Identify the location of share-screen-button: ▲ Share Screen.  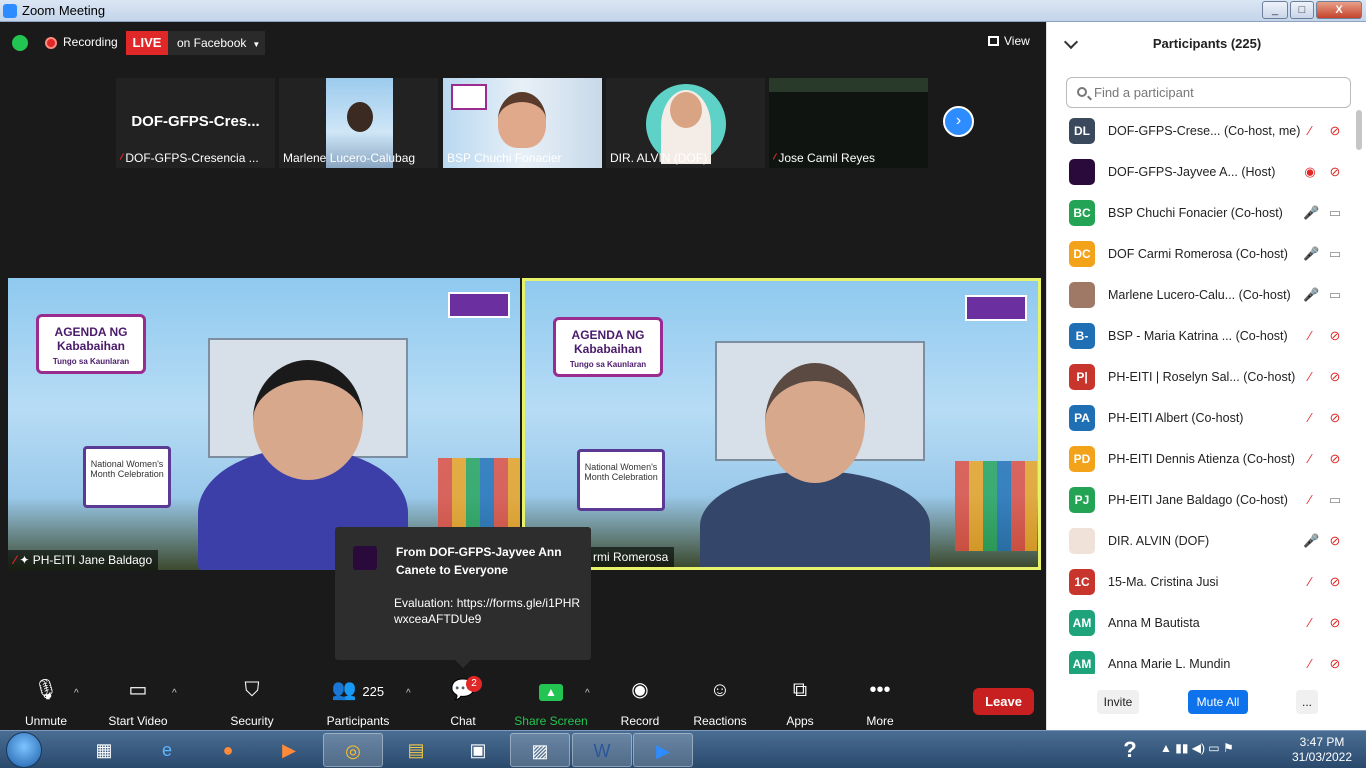
(551, 702).